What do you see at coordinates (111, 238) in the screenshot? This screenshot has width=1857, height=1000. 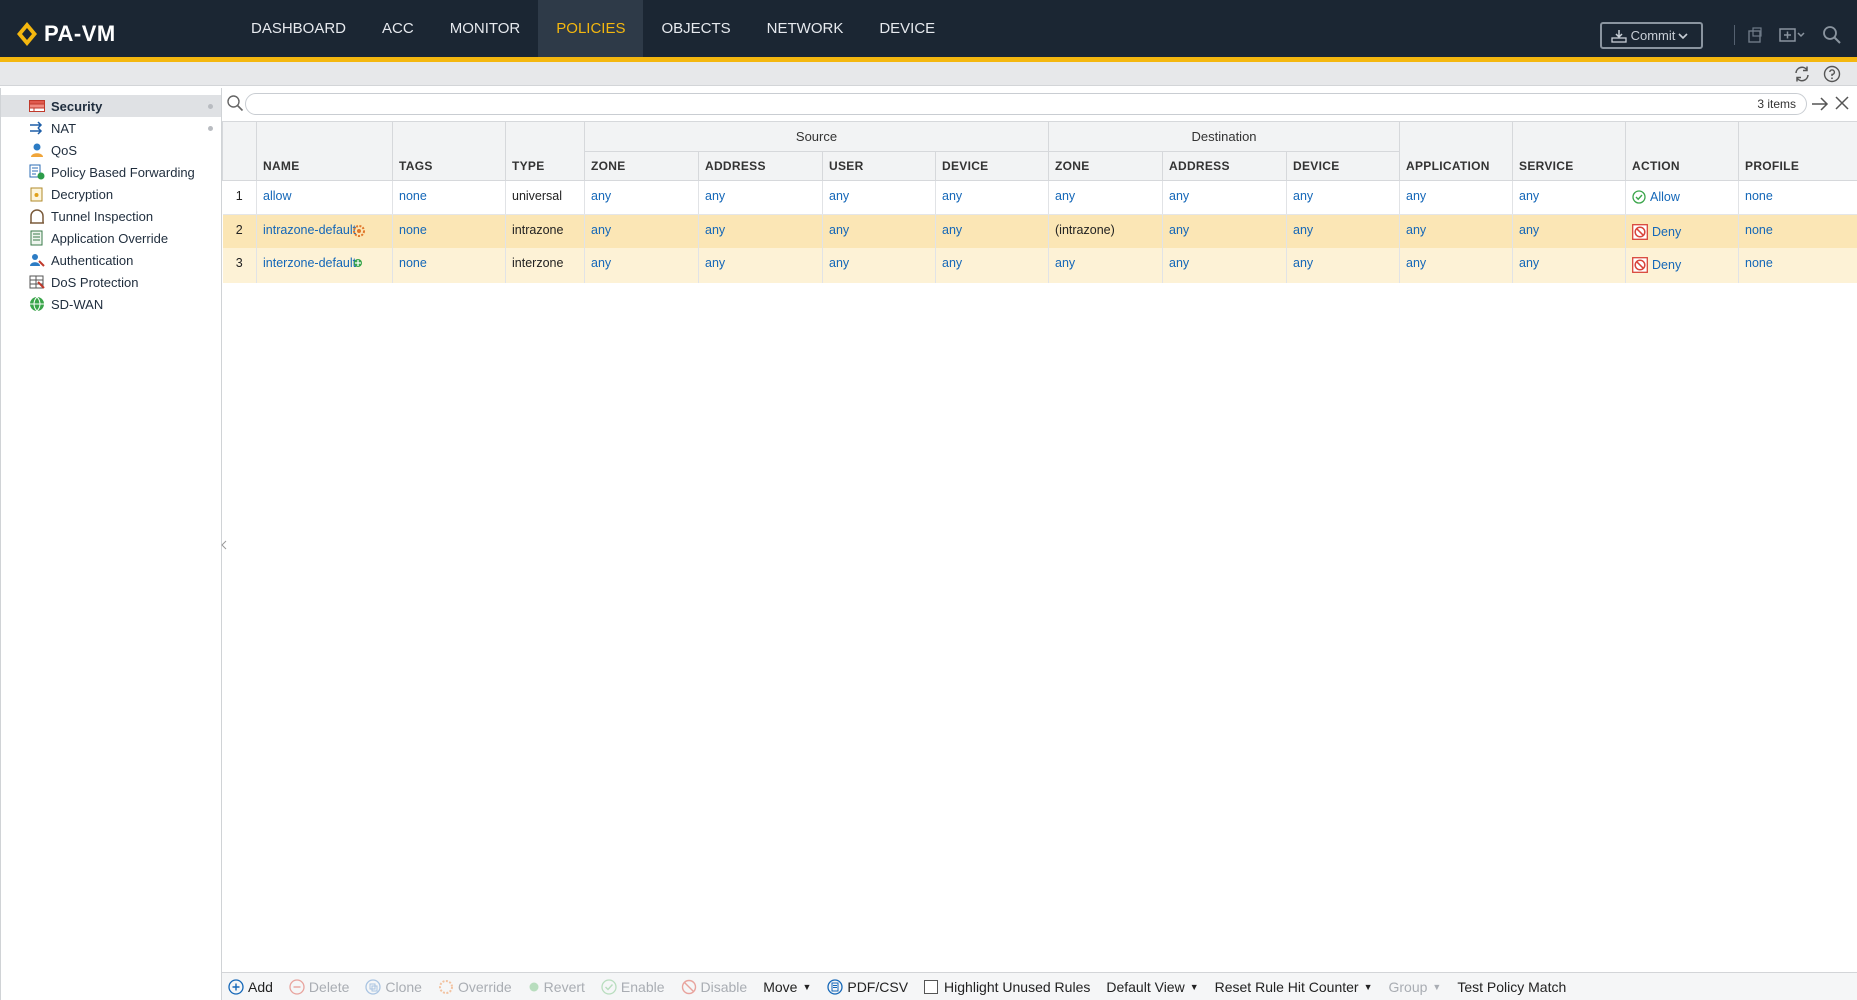 I see `sidebar-item-application-override: Application Override` at bounding box center [111, 238].